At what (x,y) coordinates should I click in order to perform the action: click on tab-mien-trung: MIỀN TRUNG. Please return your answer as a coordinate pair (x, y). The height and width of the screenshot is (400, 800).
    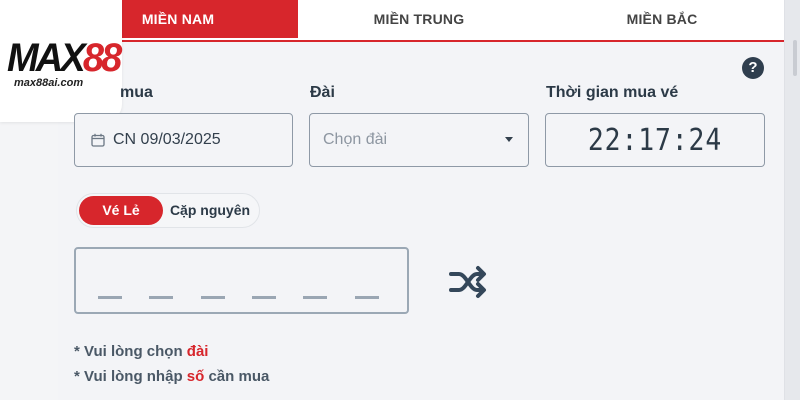
    Looking at the image, I should click on (419, 19).